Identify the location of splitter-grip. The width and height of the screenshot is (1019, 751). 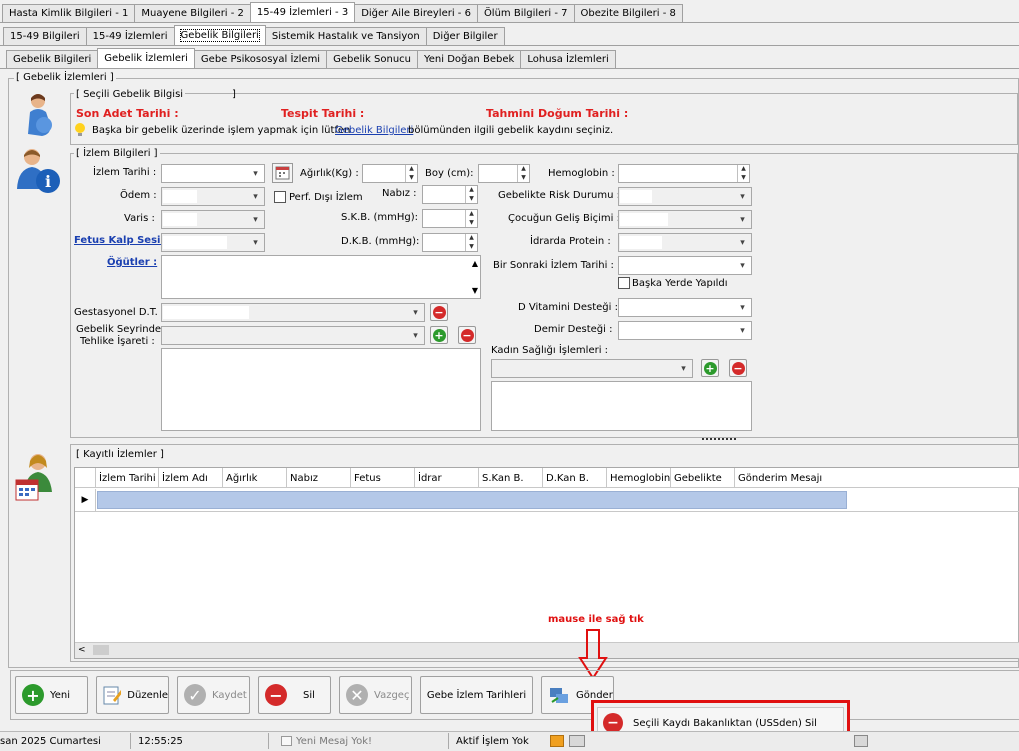
(719, 439).